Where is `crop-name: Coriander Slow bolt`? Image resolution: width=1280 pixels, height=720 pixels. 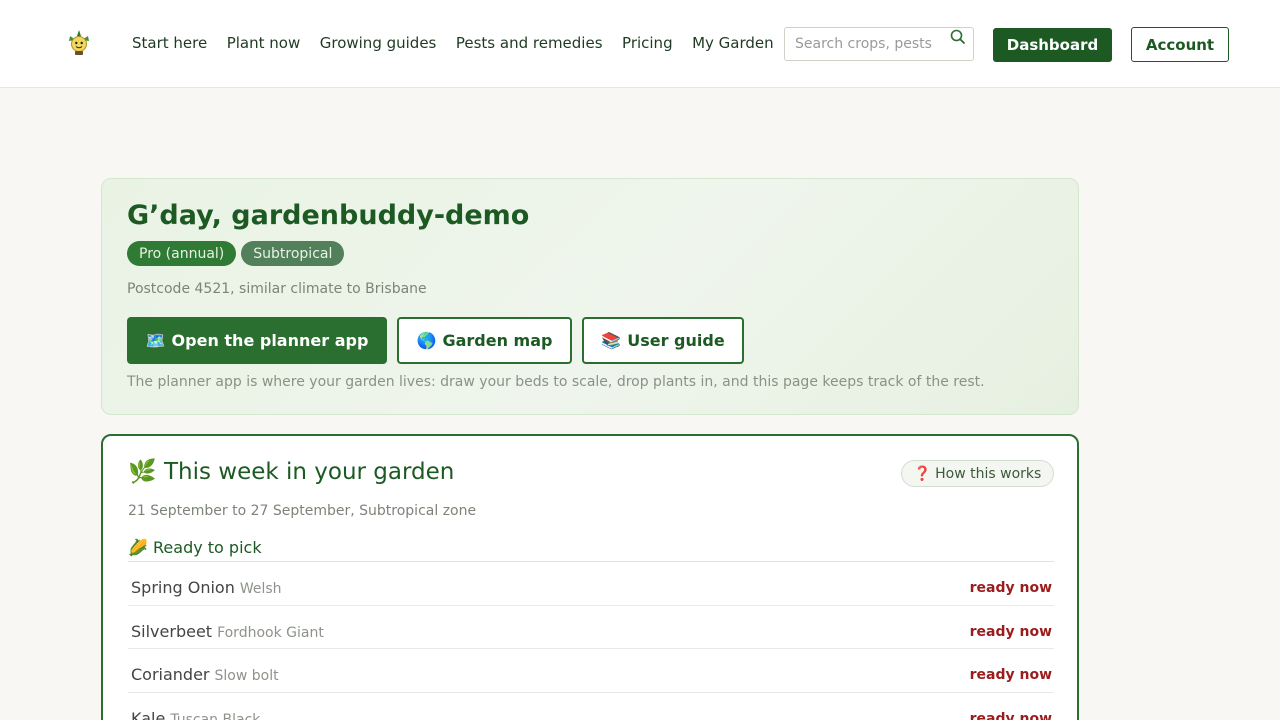
crop-name: Coriander Slow bolt is located at coordinates (205, 674).